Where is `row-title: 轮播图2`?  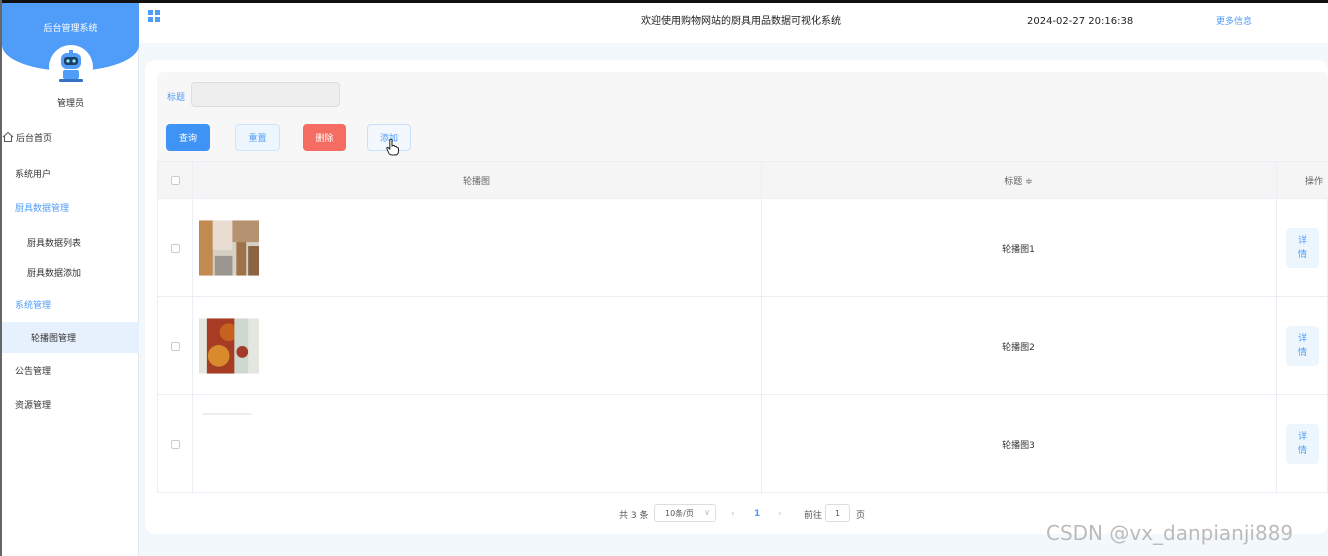 row-title: 轮播图2 is located at coordinates (1018, 347).